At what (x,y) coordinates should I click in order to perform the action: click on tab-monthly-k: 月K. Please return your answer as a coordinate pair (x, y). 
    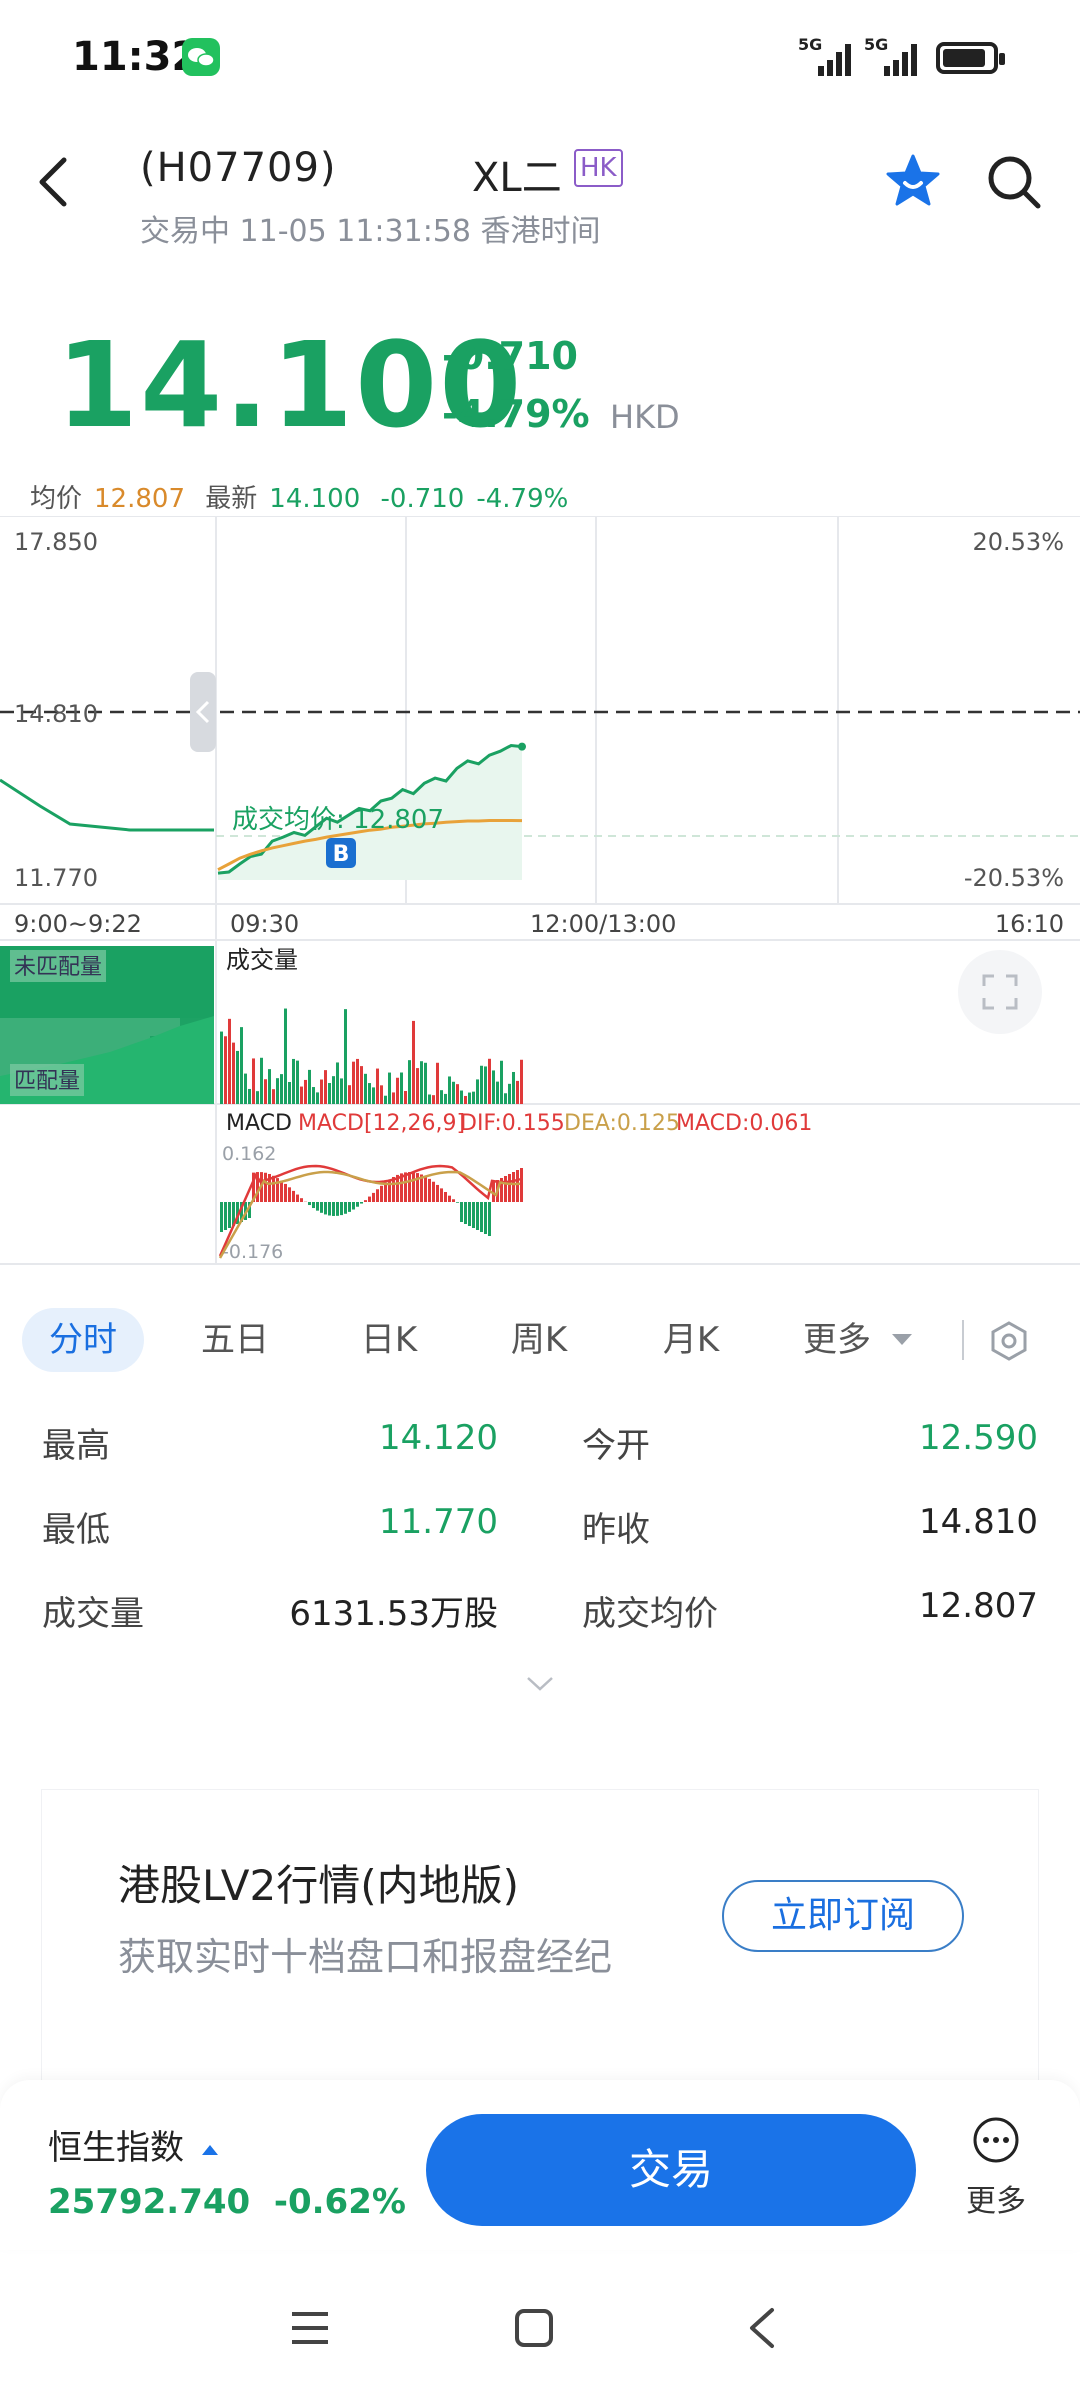
    Looking at the image, I should click on (691, 1340).